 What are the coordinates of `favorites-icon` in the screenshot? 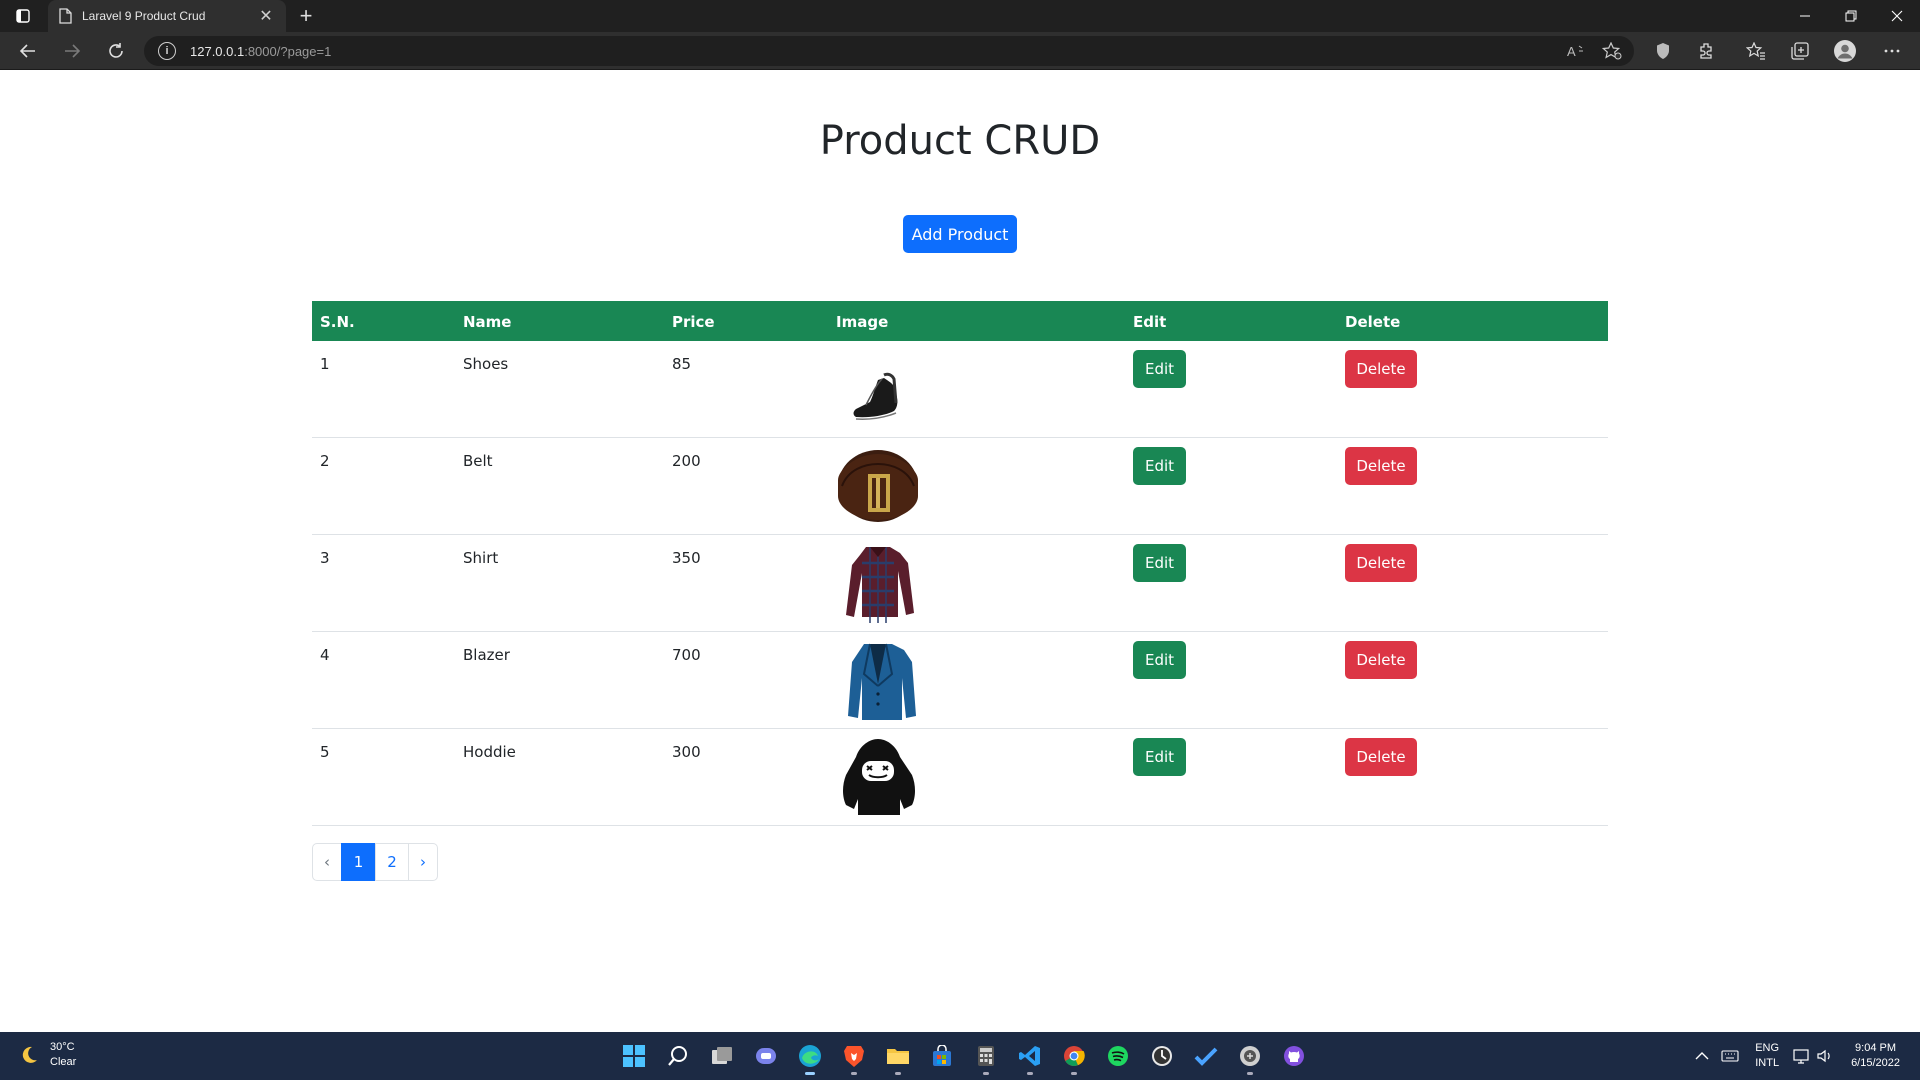 It's located at (1756, 51).